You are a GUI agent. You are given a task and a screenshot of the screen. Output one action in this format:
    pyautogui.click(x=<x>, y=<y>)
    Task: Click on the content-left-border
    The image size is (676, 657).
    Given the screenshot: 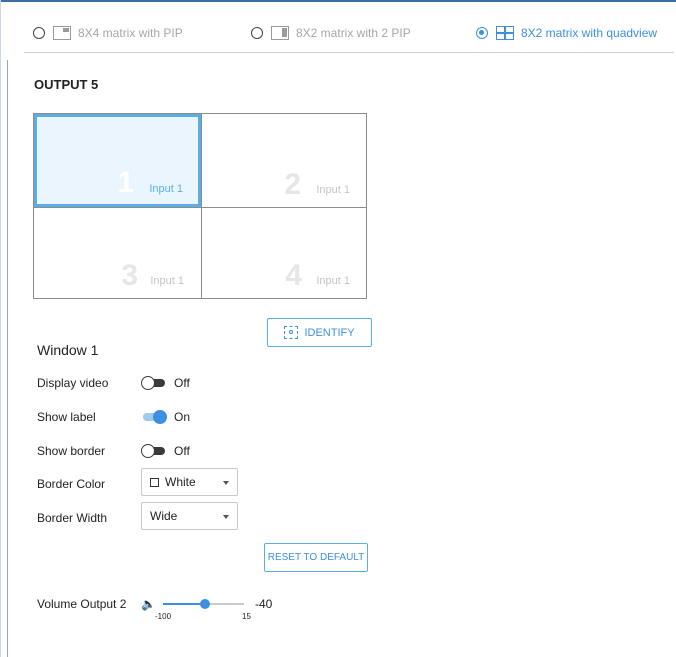 What is the action you would take?
    pyautogui.click(x=7, y=358)
    